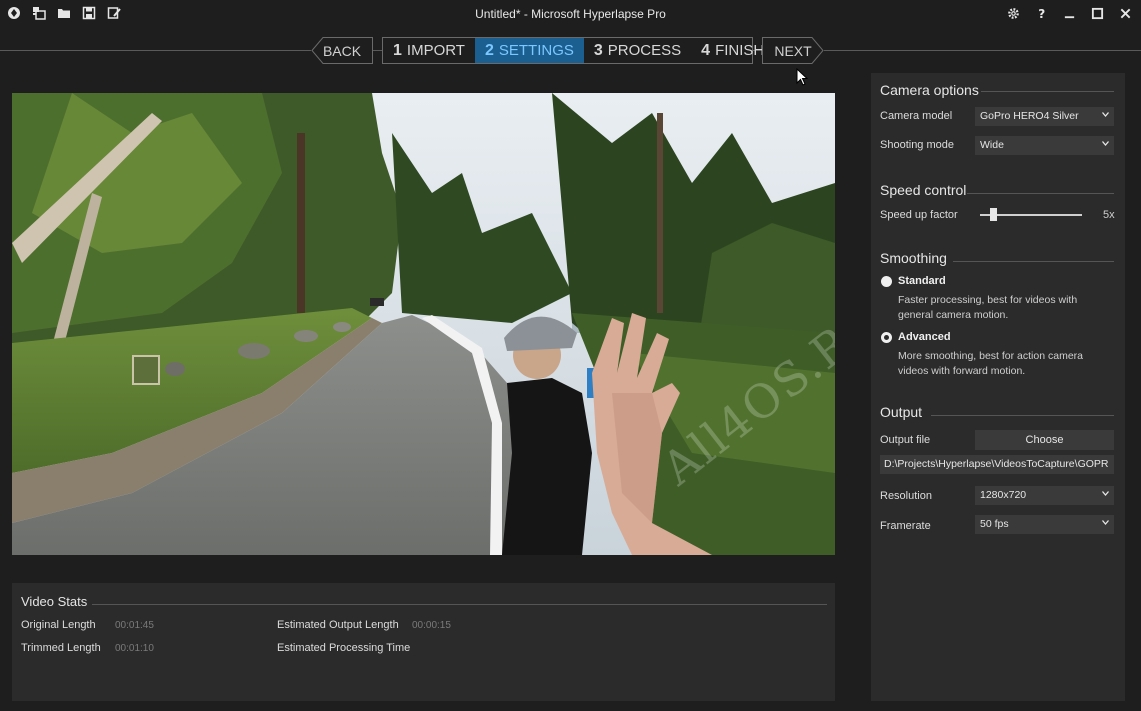 Image resolution: width=1141 pixels, height=711 pixels. Describe the element at coordinates (435, 50) in the screenshot. I see `tab-import-label: IMPORT` at that location.